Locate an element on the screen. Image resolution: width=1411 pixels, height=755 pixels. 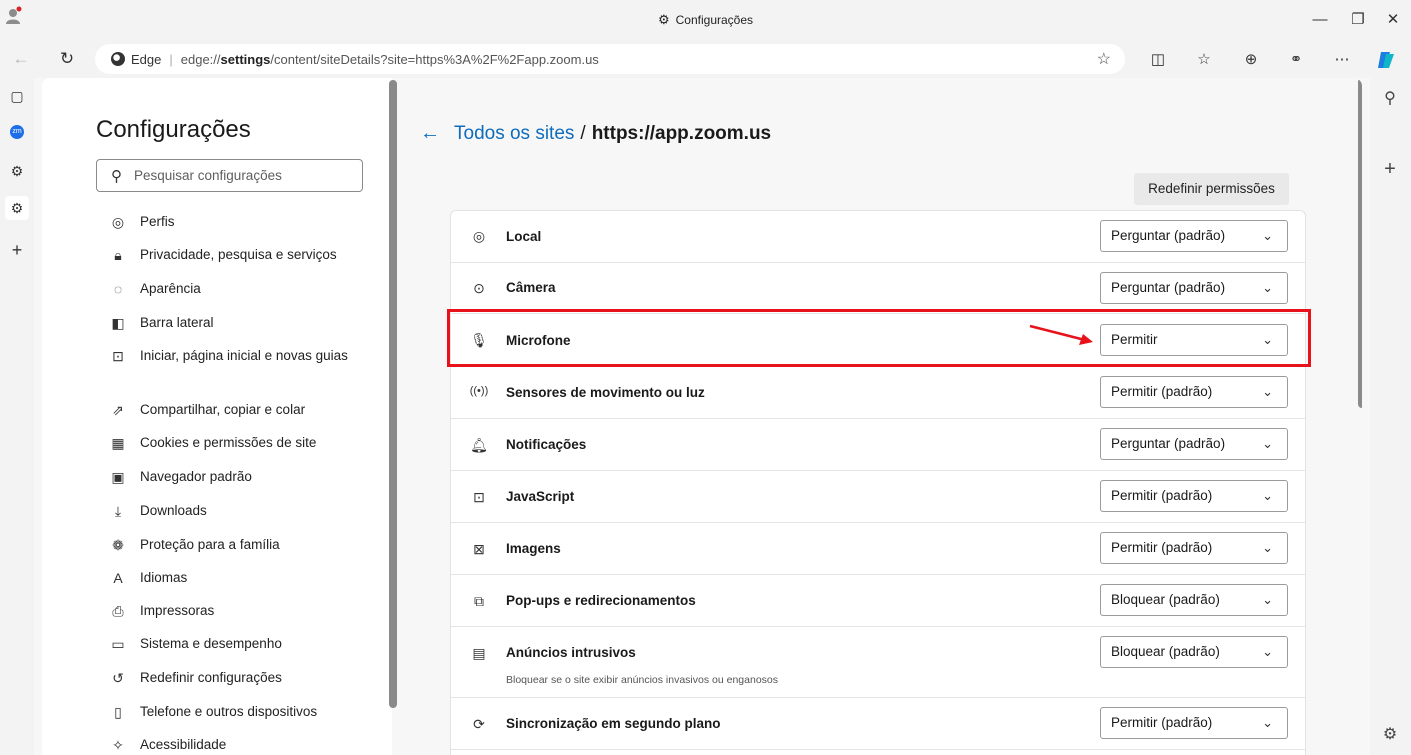
sidebar-item-label: Aparência is located at coordinates (170, 288).